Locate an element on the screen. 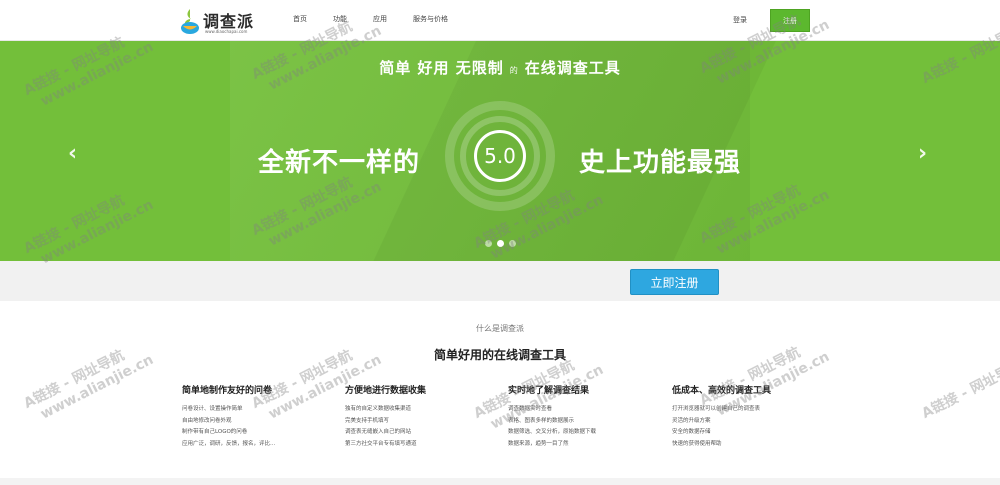  register-button: 注册 is located at coordinates (790, 20).